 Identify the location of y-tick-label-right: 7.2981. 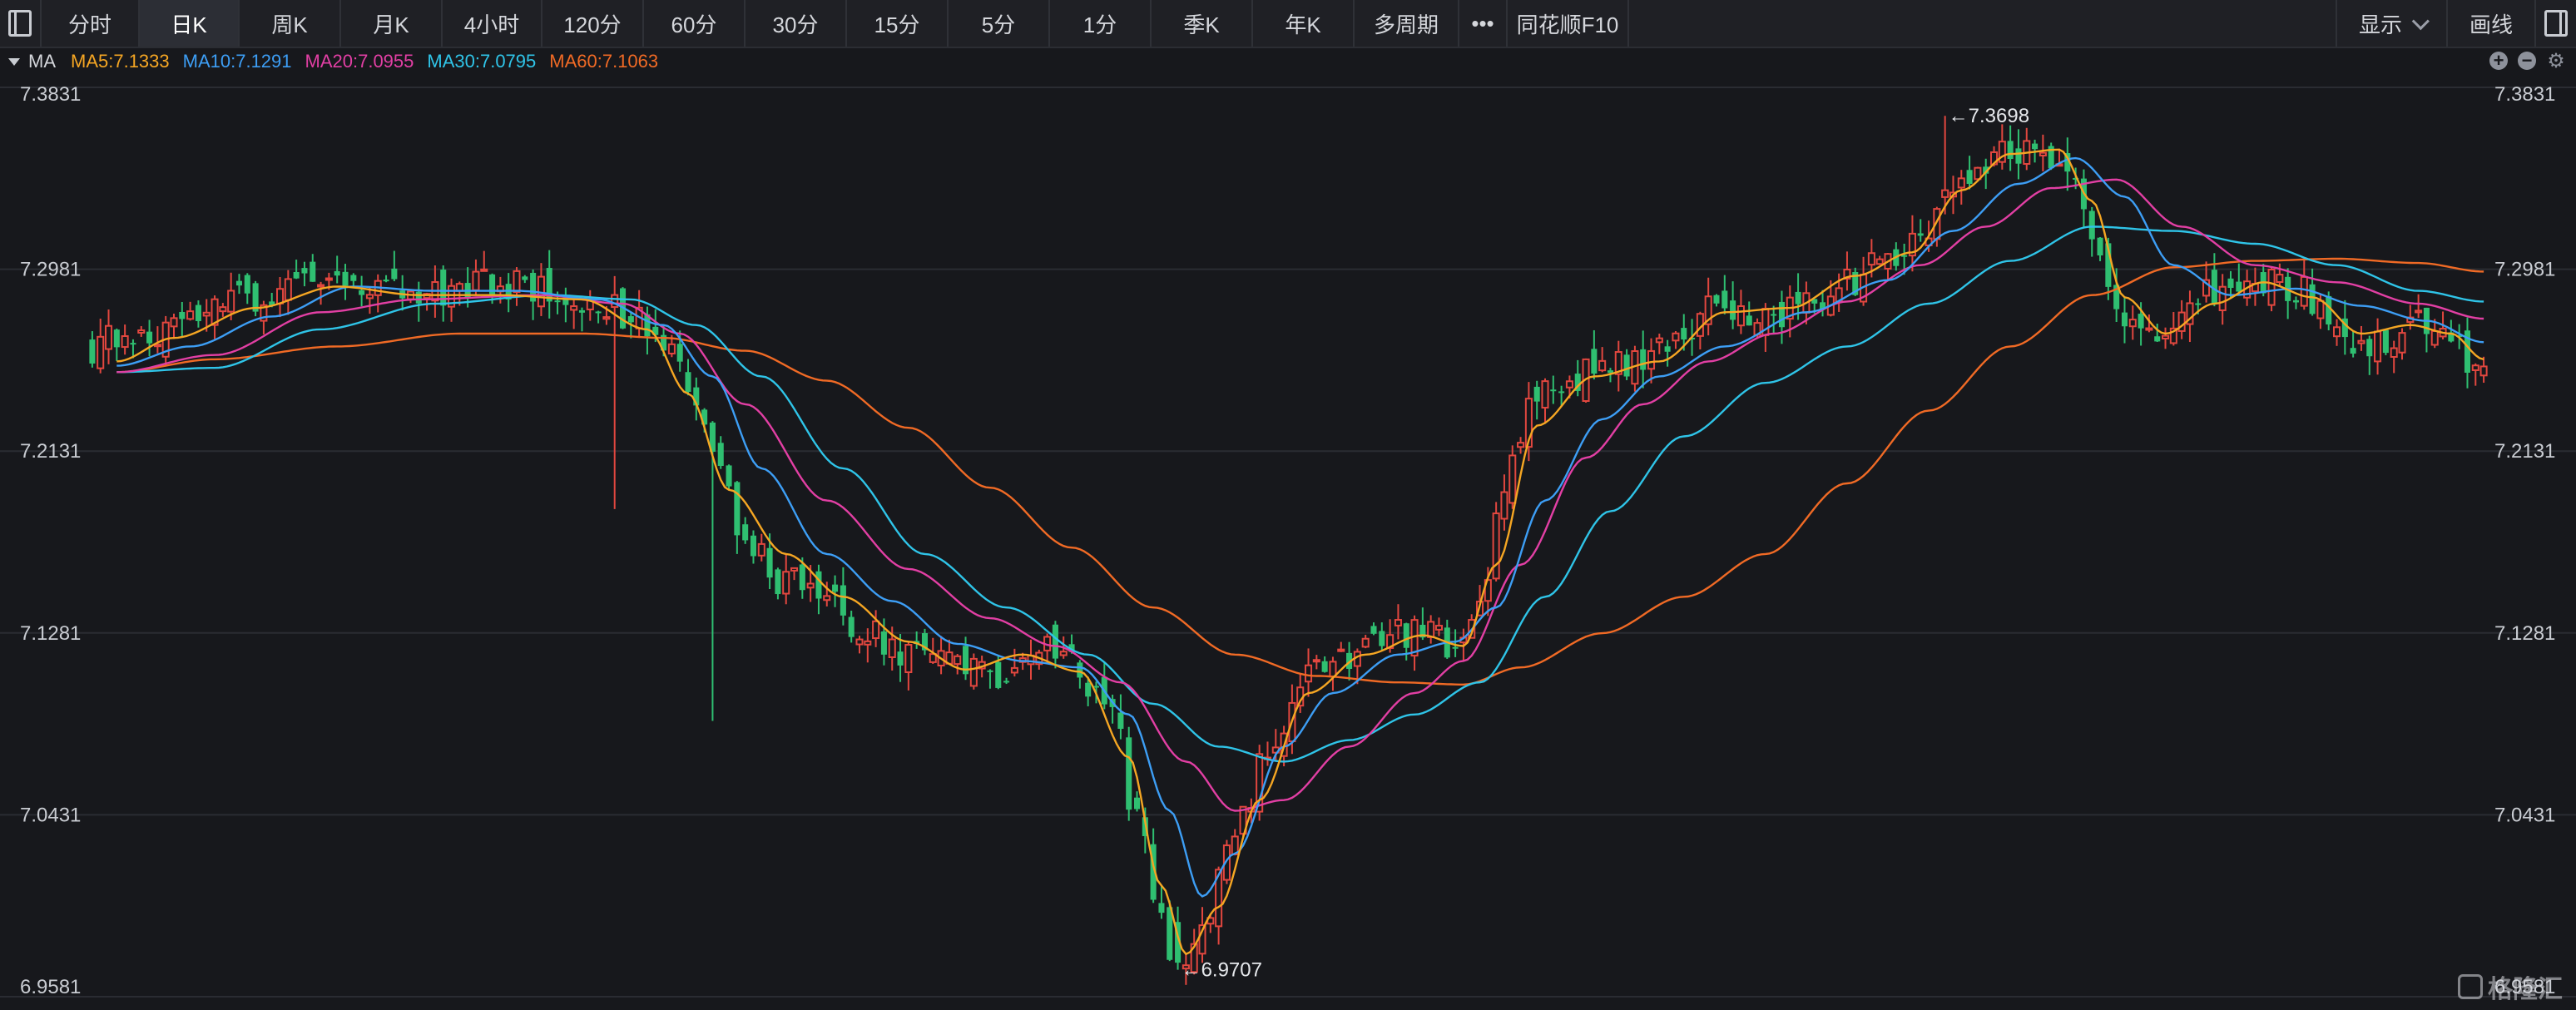
(2524, 270).